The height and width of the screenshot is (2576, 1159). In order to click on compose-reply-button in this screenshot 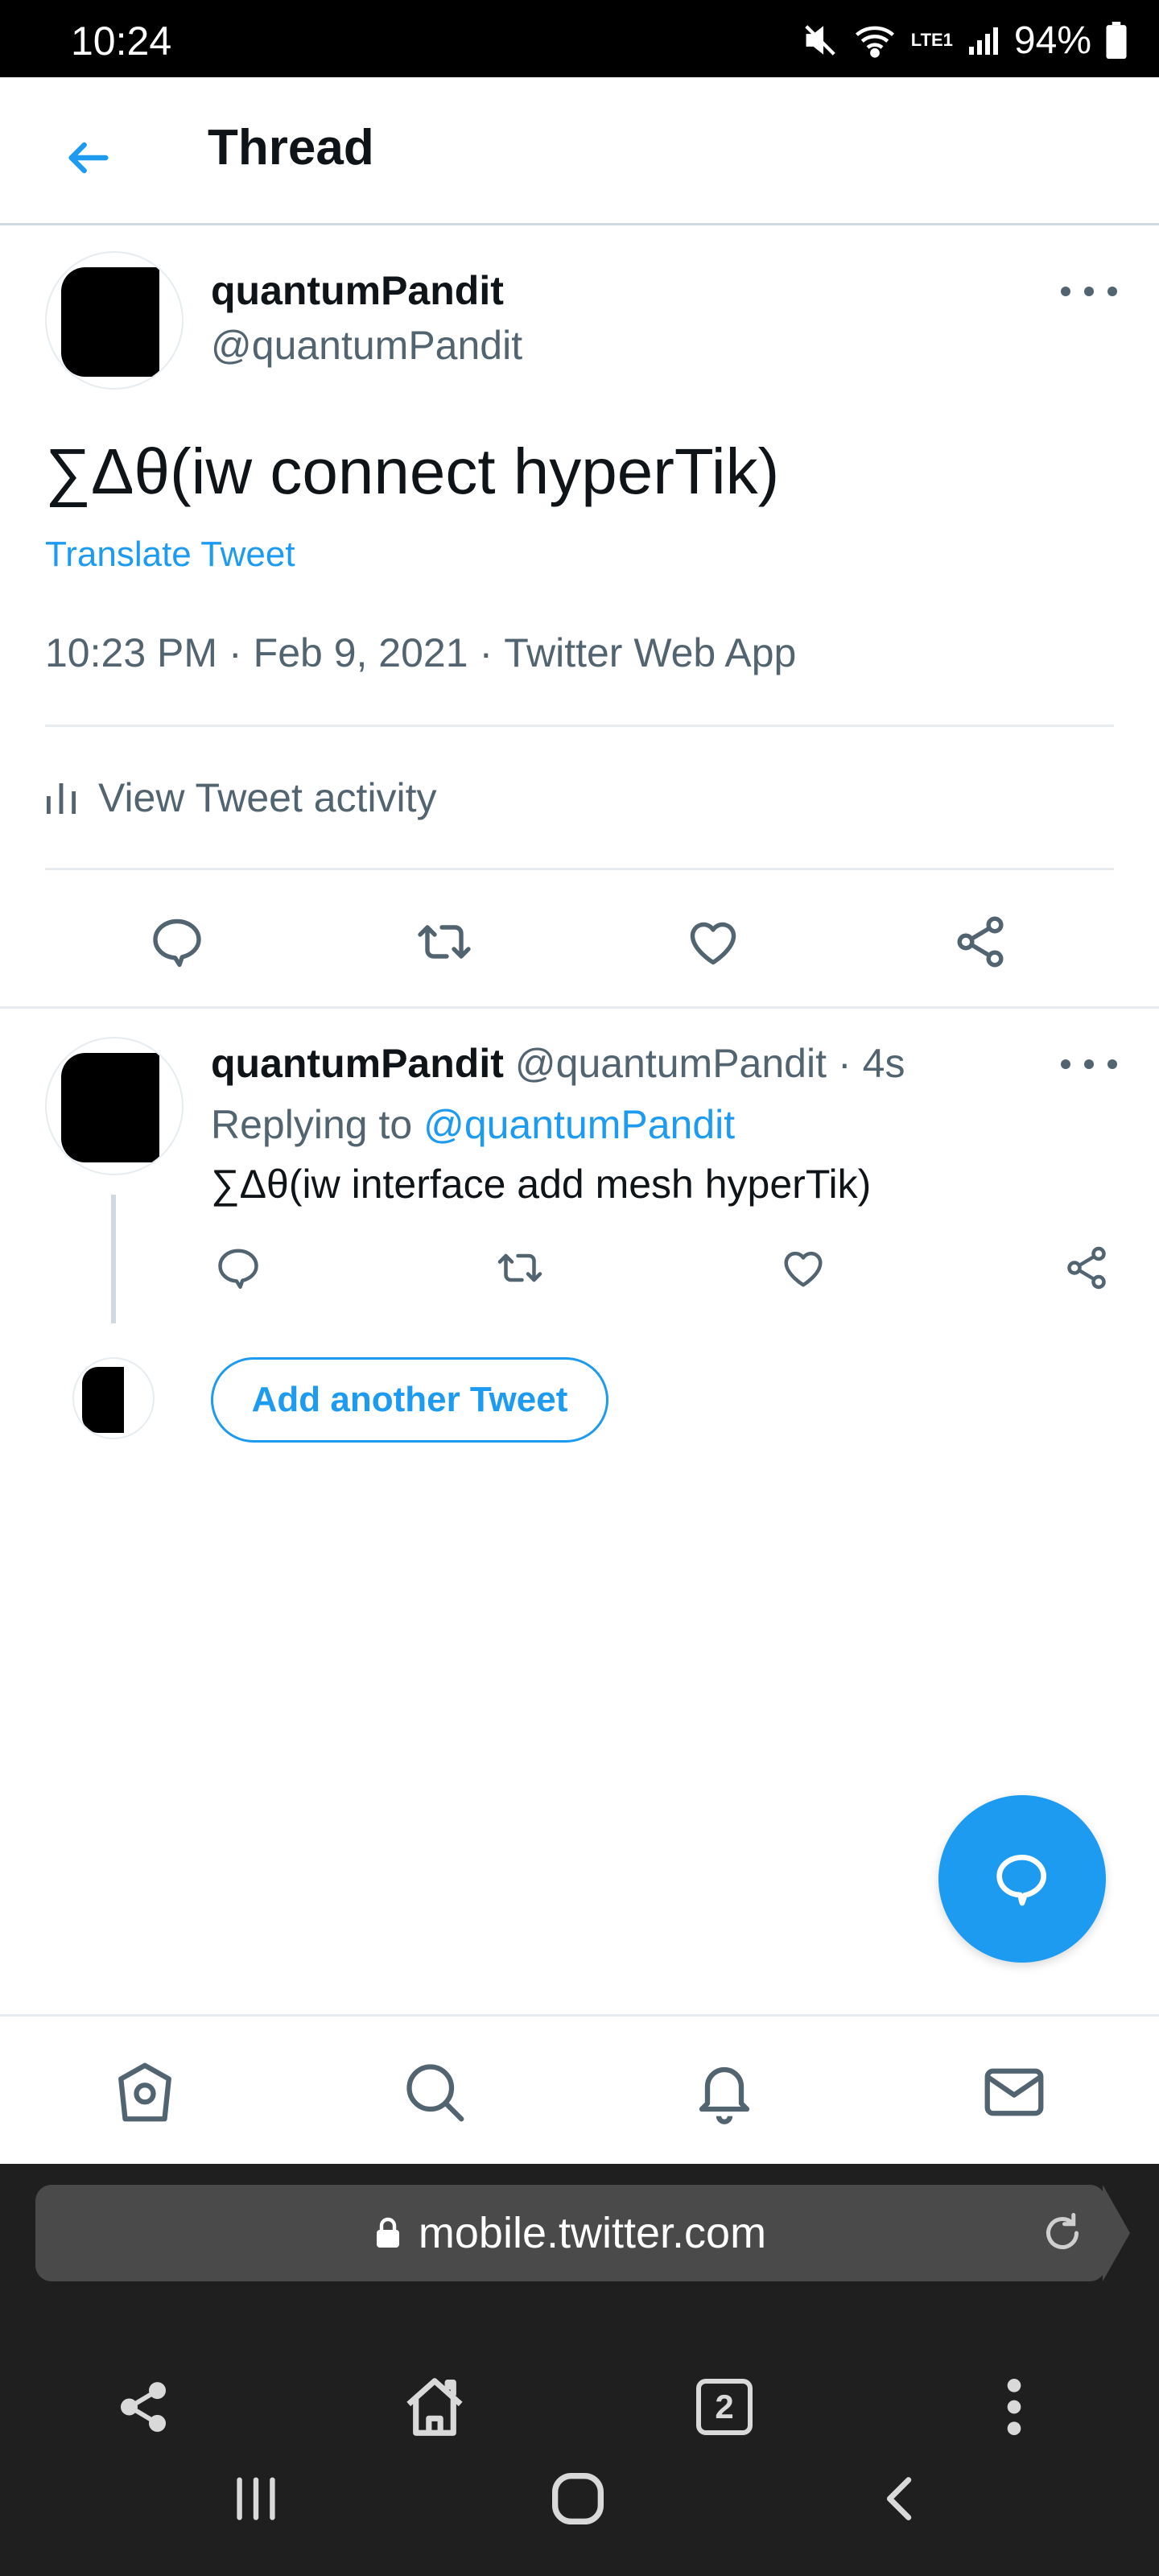, I will do `click(1022, 1879)`.